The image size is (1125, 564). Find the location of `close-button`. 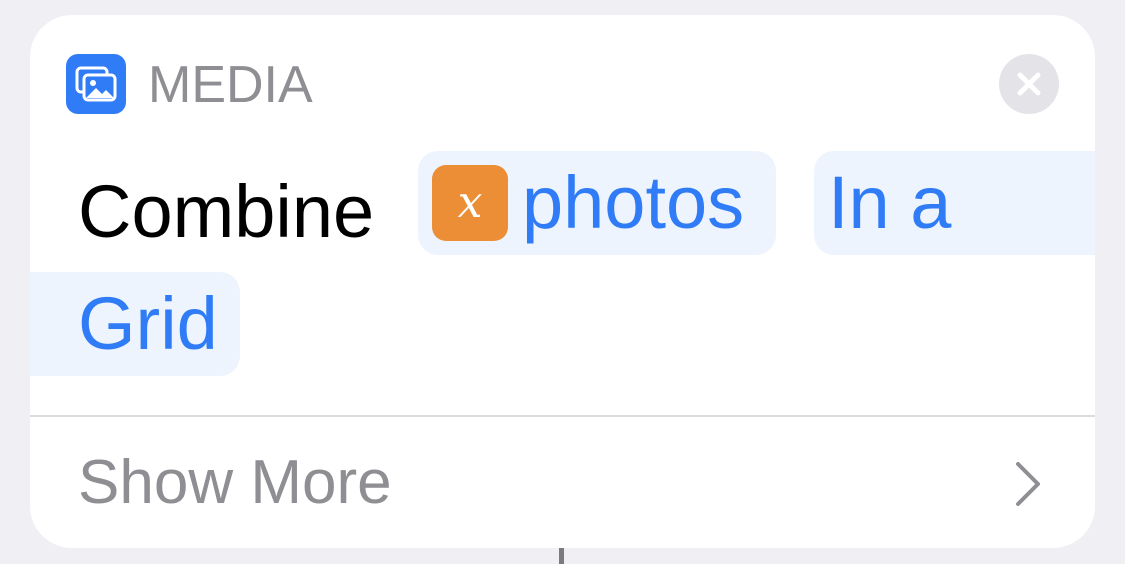

close-button is located at coordinates (1029, 84).